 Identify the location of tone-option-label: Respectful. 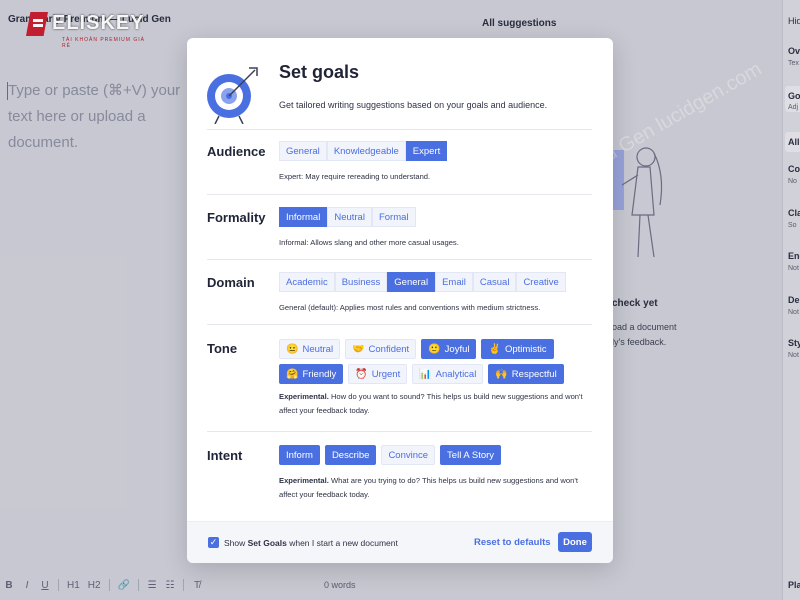
(534, 374).